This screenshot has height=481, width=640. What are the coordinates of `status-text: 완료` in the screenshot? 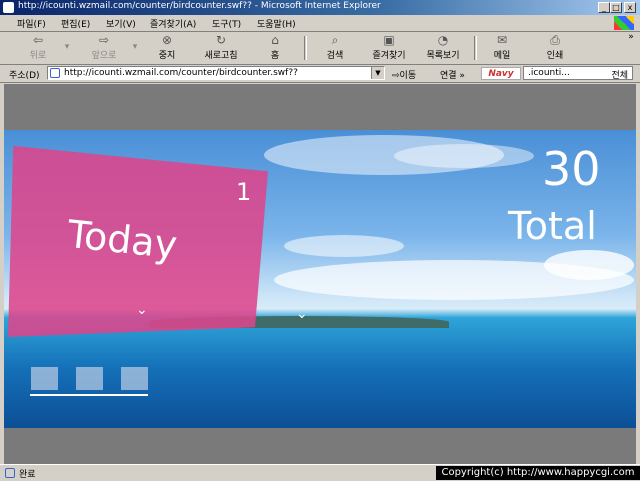 It's located at (27, 475).